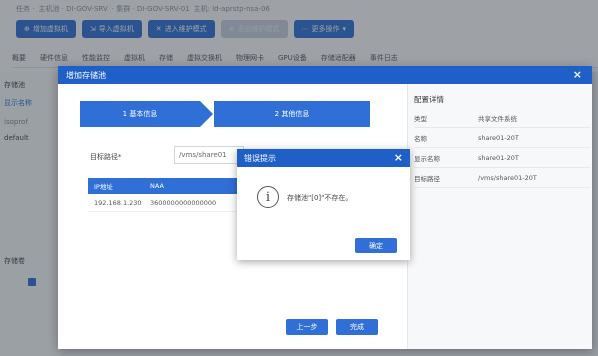 This screenshot has height=356, width=598. I want to click on cell-ip: 192.168.1.230, so click(118, 202).